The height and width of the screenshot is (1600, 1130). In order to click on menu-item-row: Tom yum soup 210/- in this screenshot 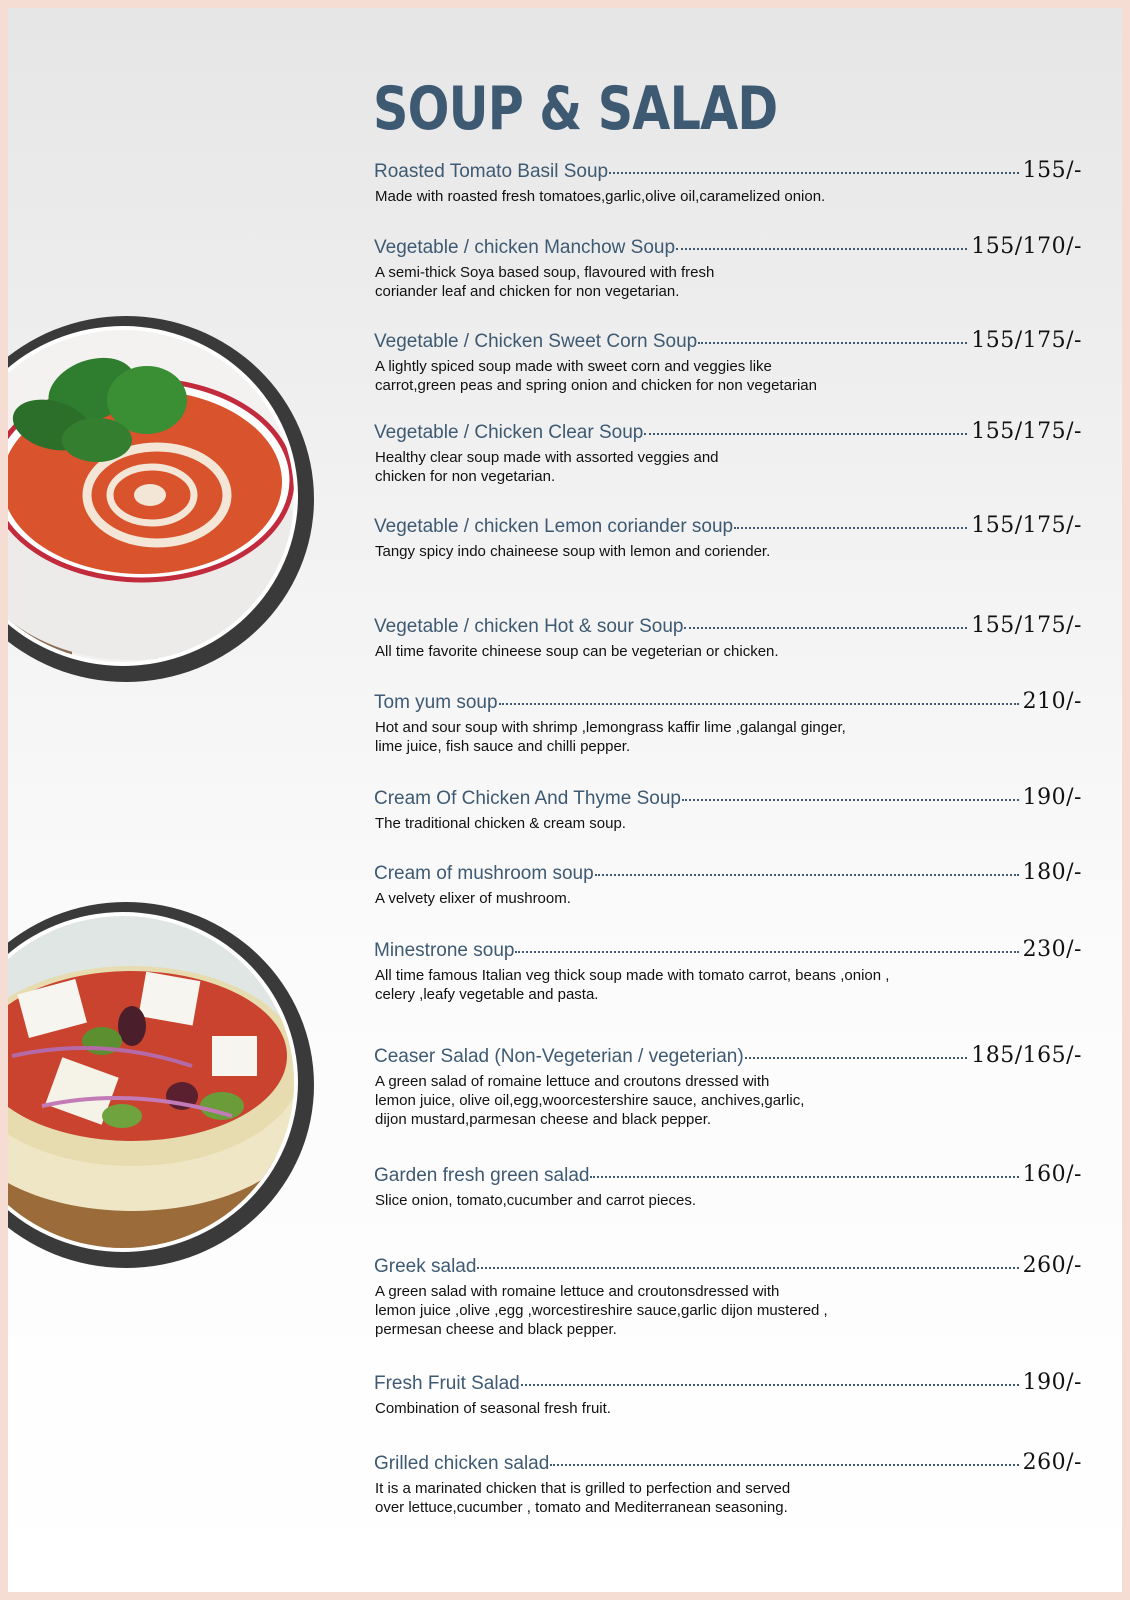, I will do `click(728, 703)`.